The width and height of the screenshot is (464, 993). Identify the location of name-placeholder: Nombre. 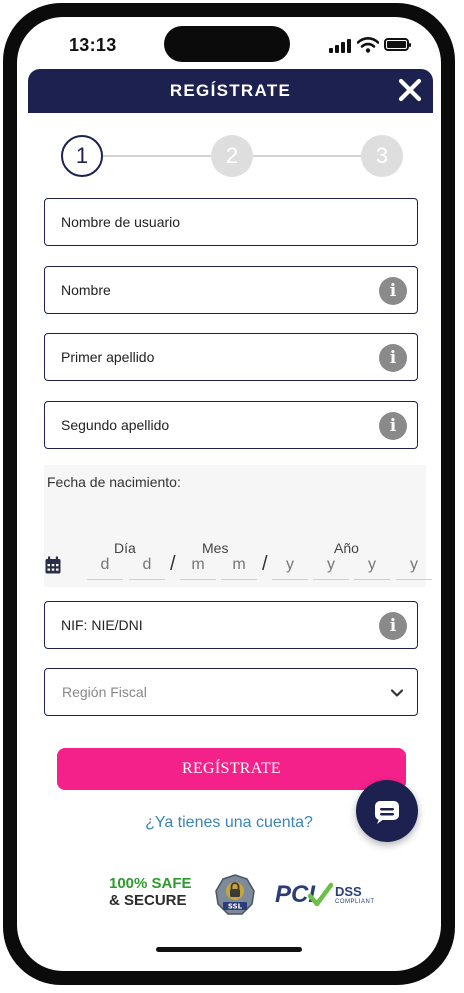
(86, 290).